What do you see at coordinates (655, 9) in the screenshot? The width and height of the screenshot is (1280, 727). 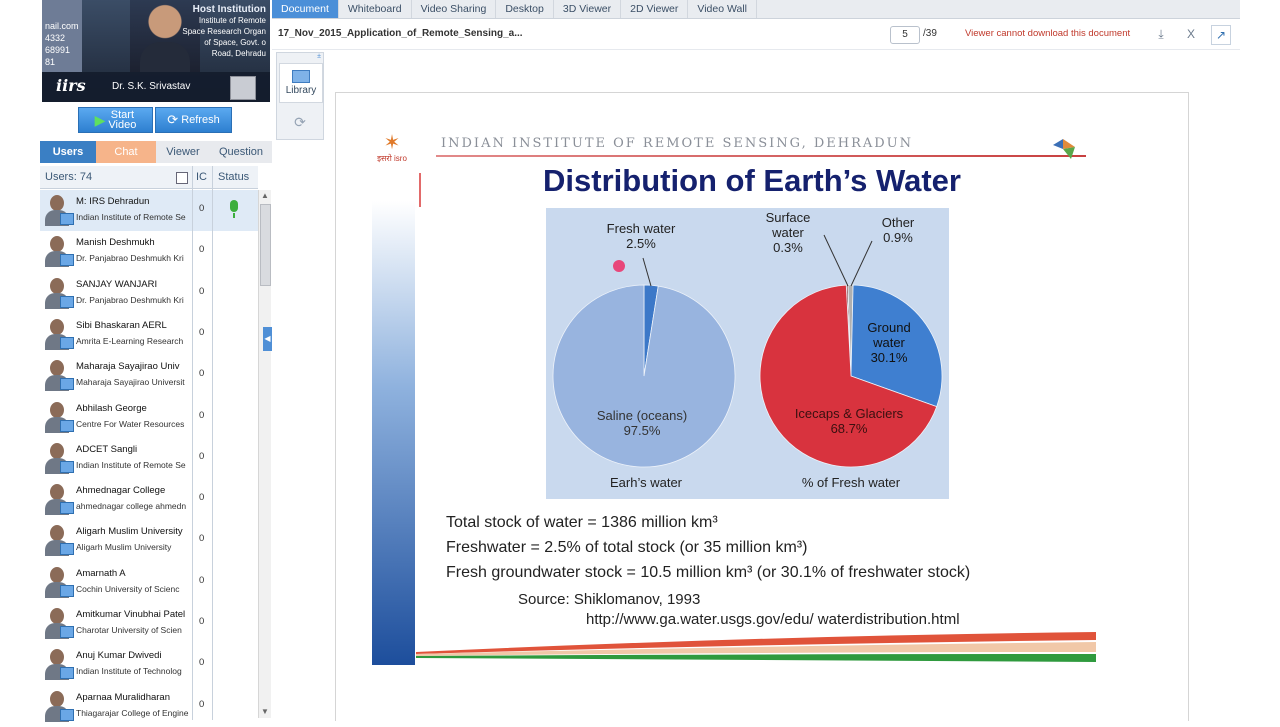 I see `tab-2d-viewer: 2D Viewer` at bounding box center [655, 9].